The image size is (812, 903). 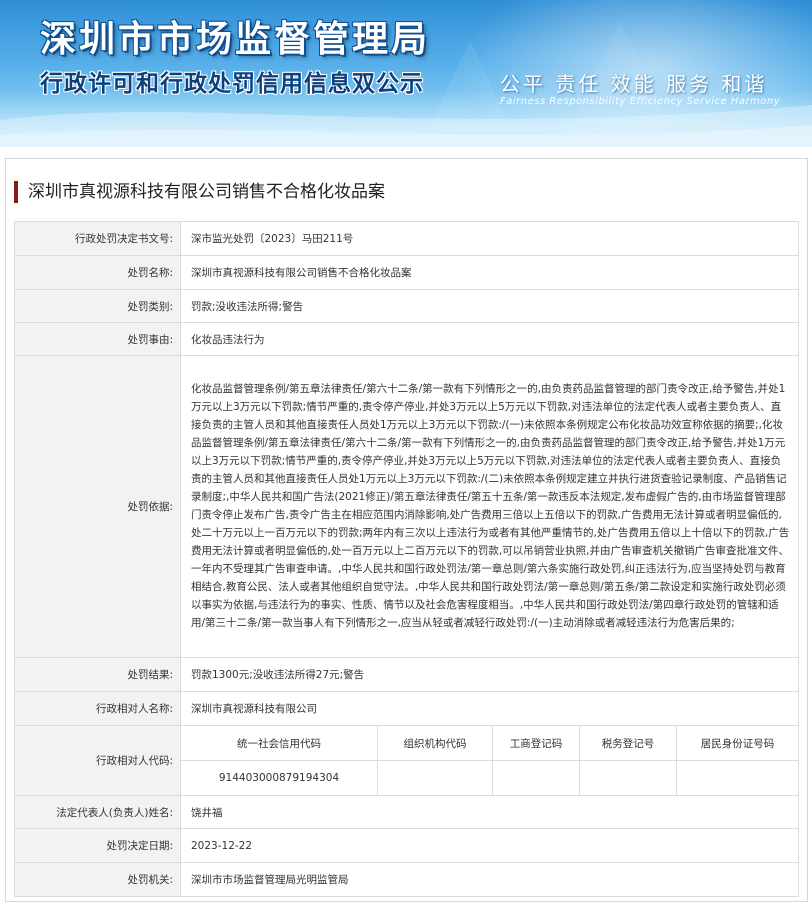 I want to click on code-value-business, so click(x=536, y=777).